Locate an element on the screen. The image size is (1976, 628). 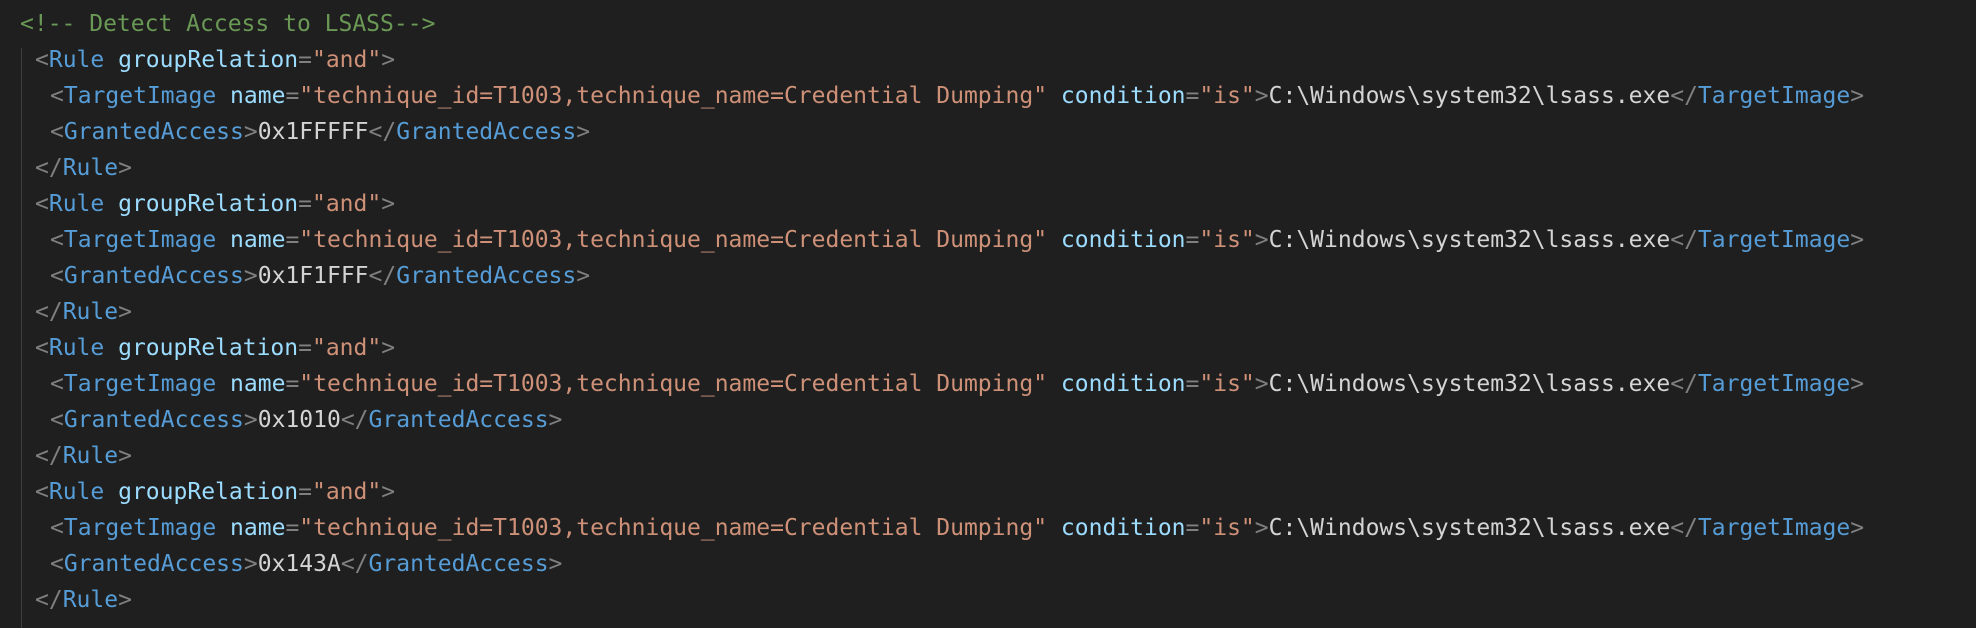
access-mask-value: 0x1FFFFF is located at coordinates (313, 132).